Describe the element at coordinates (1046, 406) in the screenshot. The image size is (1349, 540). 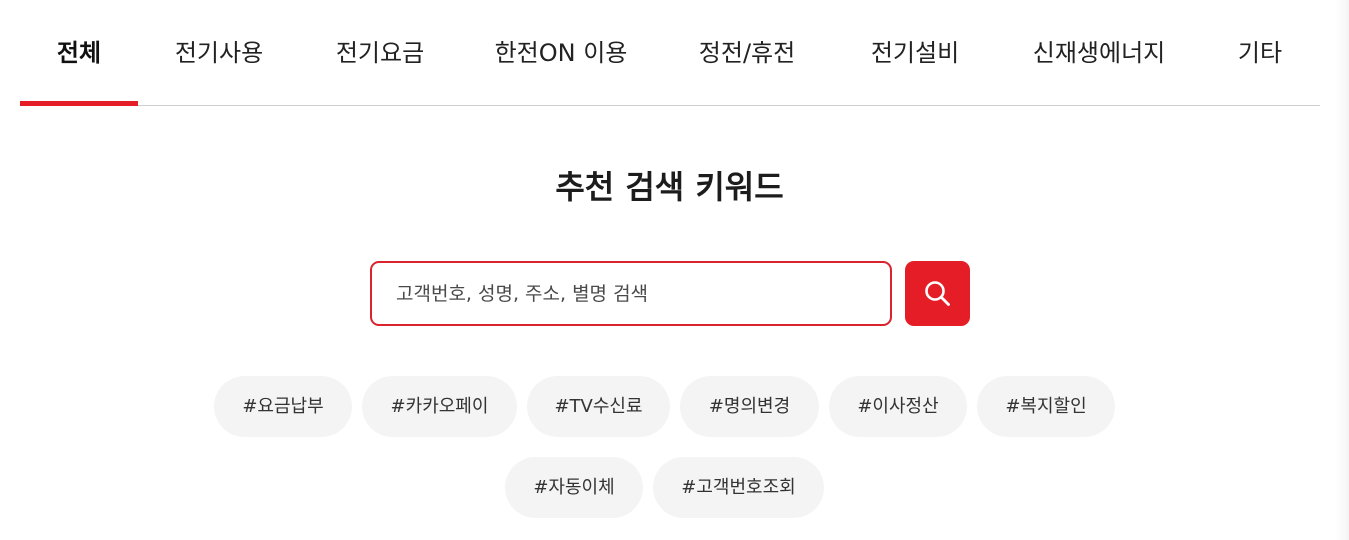
I see `keyword-chip: #복지할인` at that location.